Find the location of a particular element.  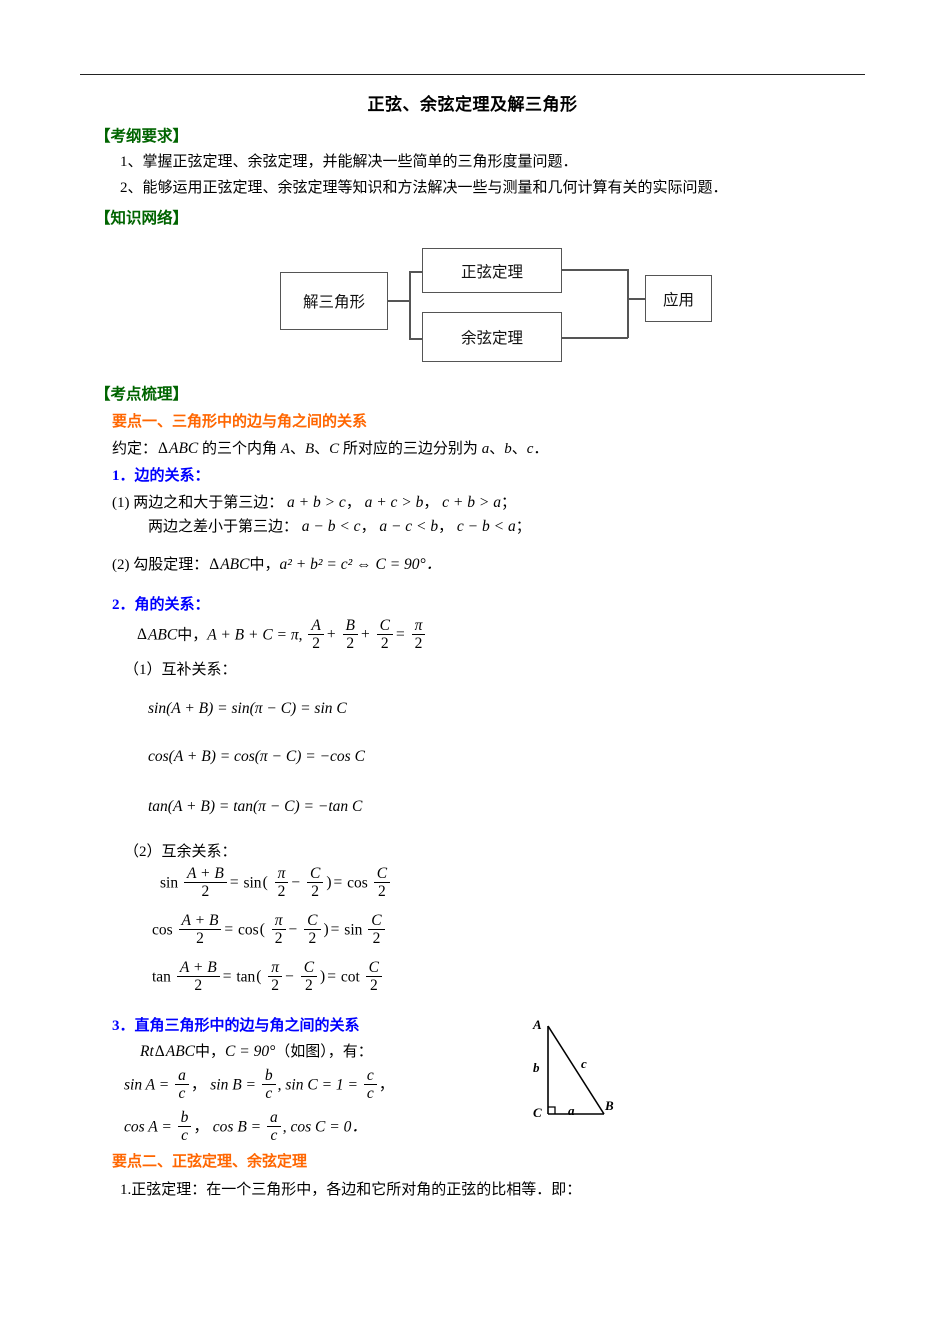

diagram-connector-root-stem is located at coordinates (399, 301).